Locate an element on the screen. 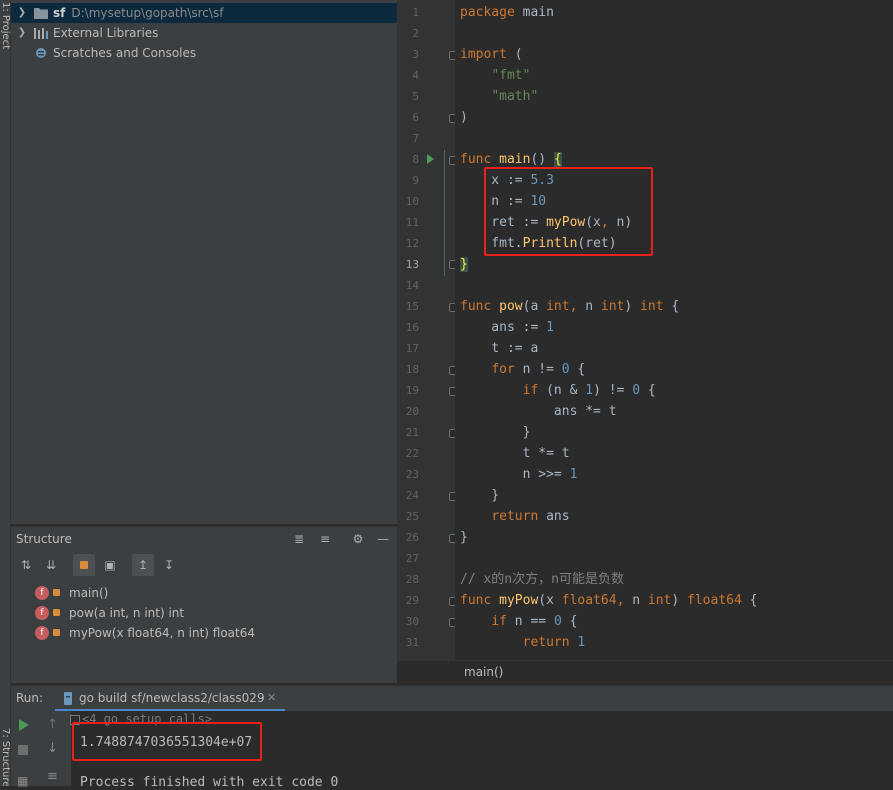 Image resolution: width=893 pixels, height=790 pixels. code-line: ) is located at coordinates (464, 117).